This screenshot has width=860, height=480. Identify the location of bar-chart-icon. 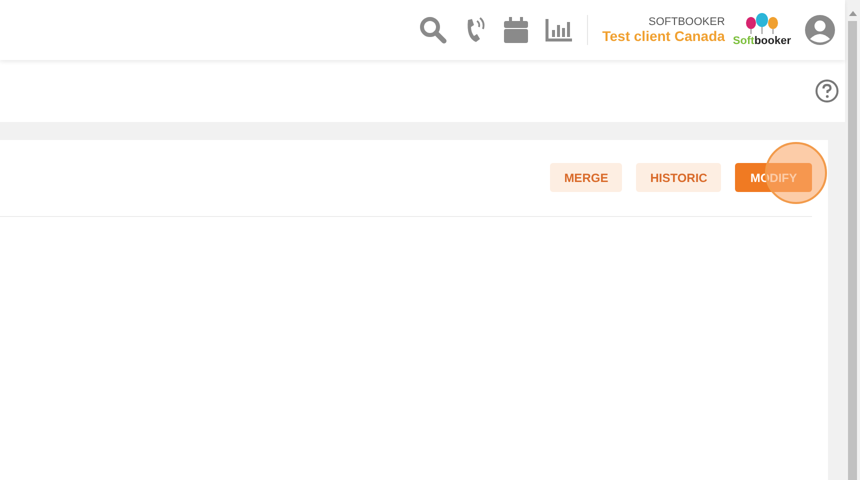
(559, 30).